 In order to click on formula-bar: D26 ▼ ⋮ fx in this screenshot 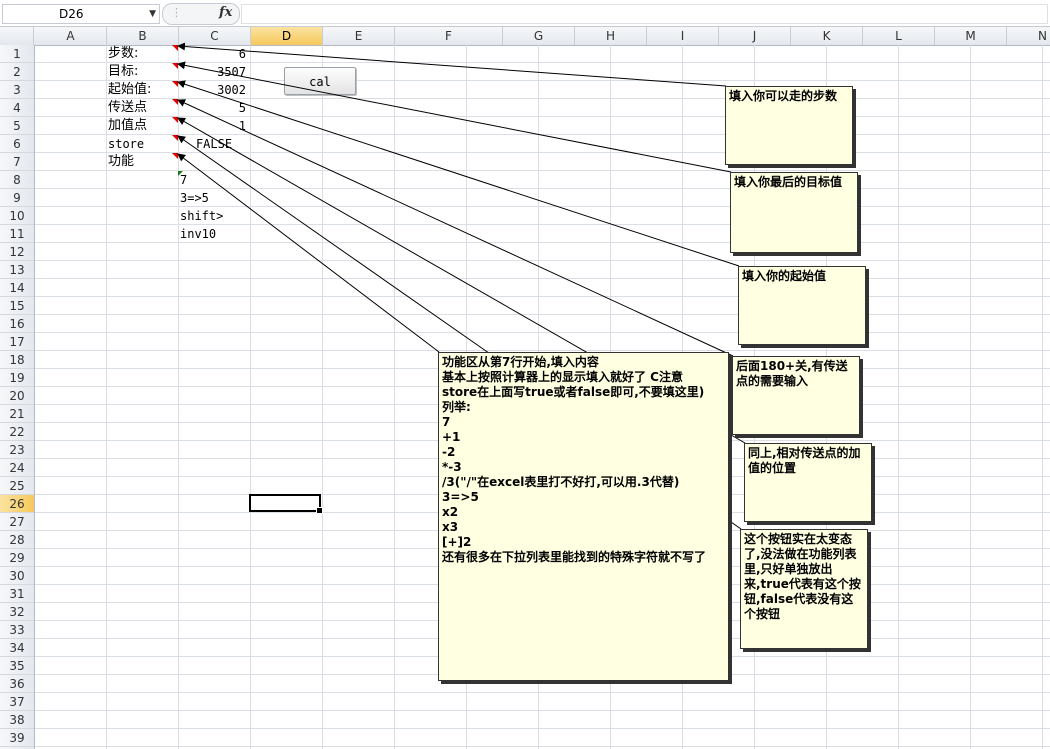, I will do `click(525, 13)`.